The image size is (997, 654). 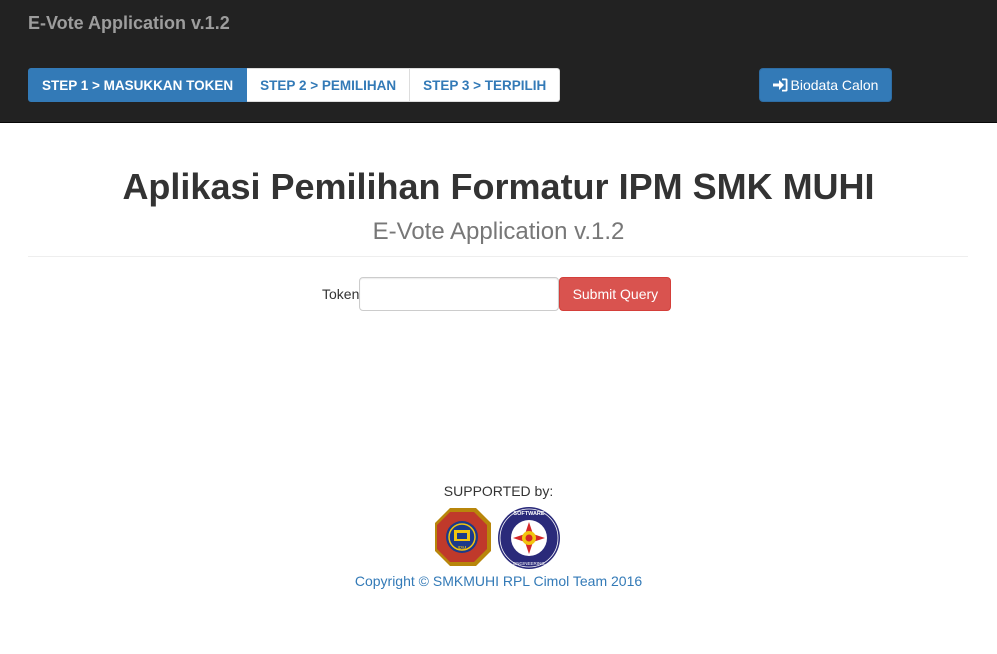 What do you see at coordinates (529, 563) in the screenshot?
I see `svg-text: ENGINEERING` at bounding box center [529, 563].